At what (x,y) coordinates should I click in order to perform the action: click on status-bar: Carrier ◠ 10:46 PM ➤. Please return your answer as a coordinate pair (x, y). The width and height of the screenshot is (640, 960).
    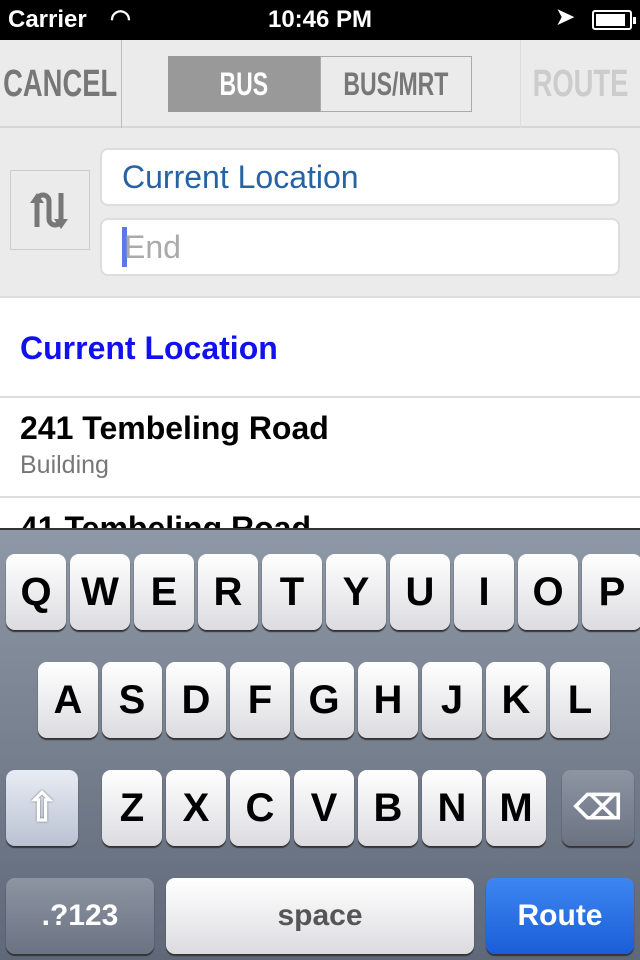
    Looking at the image, I should click on (320, 20).